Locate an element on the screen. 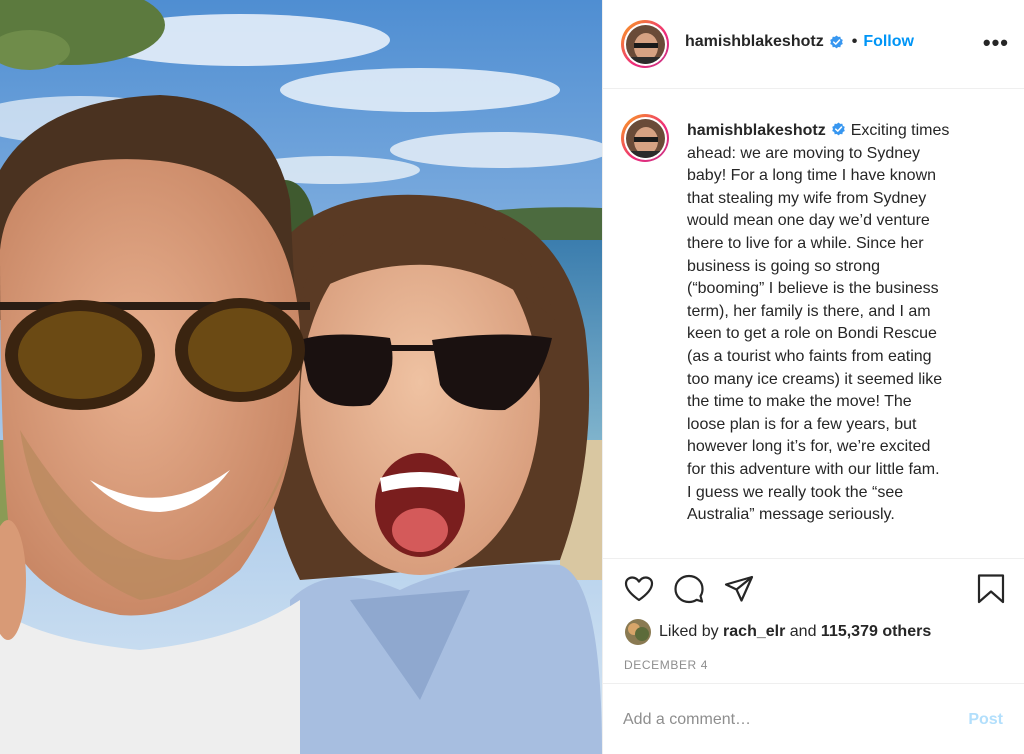 The height and width of the screenshot is (754, 1024). likes-count: 115,379 others is located at coordinates (876, 632).